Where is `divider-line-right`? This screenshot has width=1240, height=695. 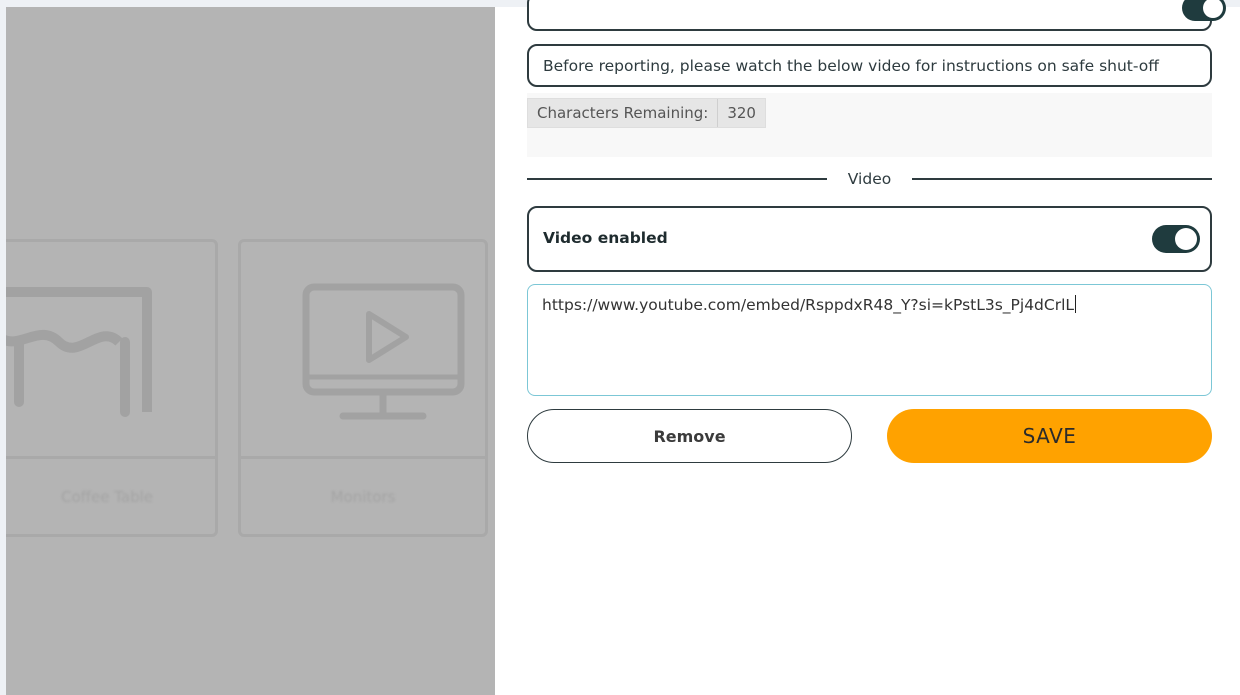
divider-line-right is located at coordinates (1062, 179).